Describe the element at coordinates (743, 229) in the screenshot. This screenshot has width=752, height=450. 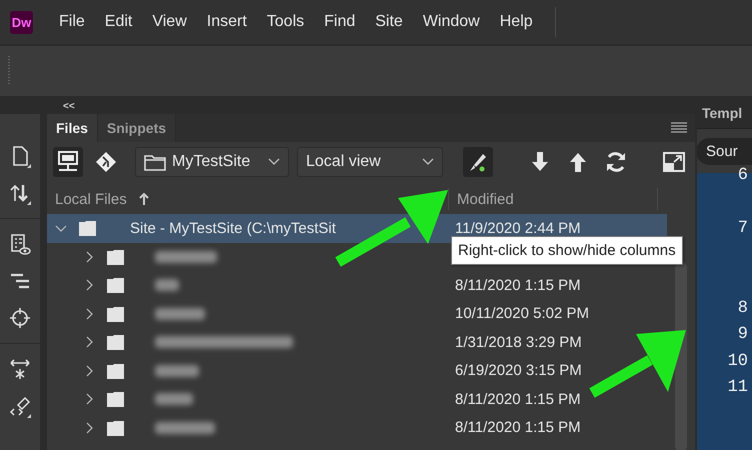
I see `line-number: 7` at that location.